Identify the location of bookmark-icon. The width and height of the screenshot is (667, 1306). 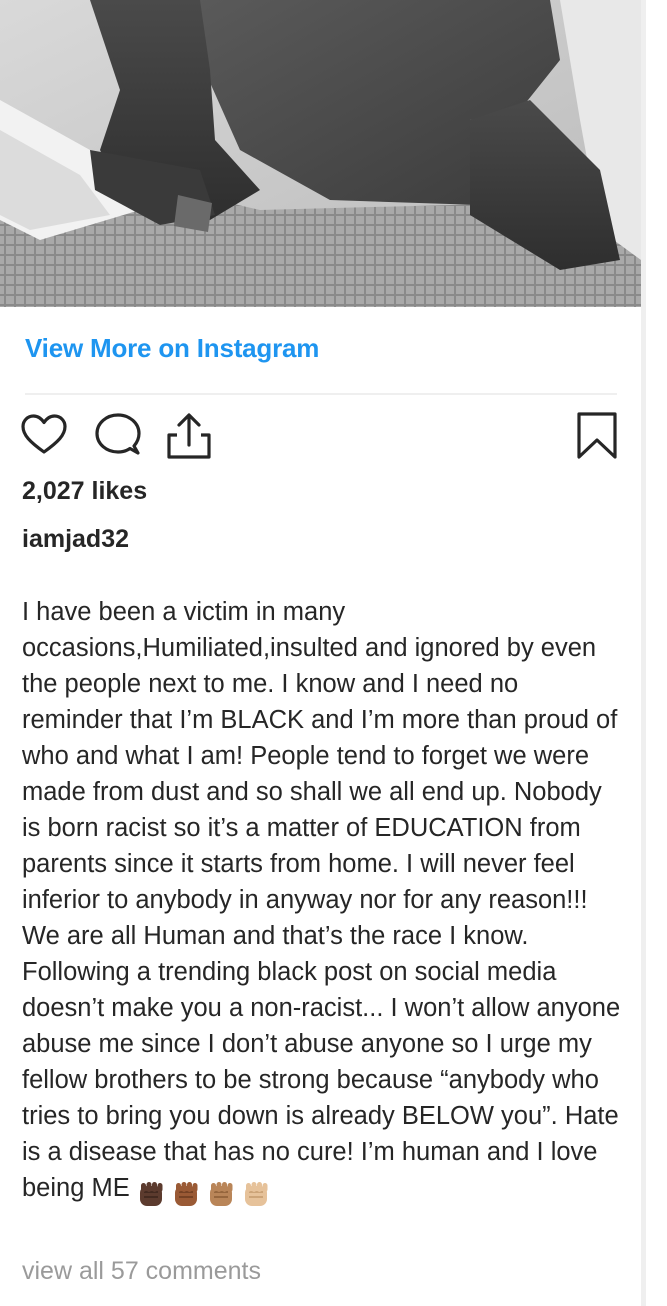
(597, 435).